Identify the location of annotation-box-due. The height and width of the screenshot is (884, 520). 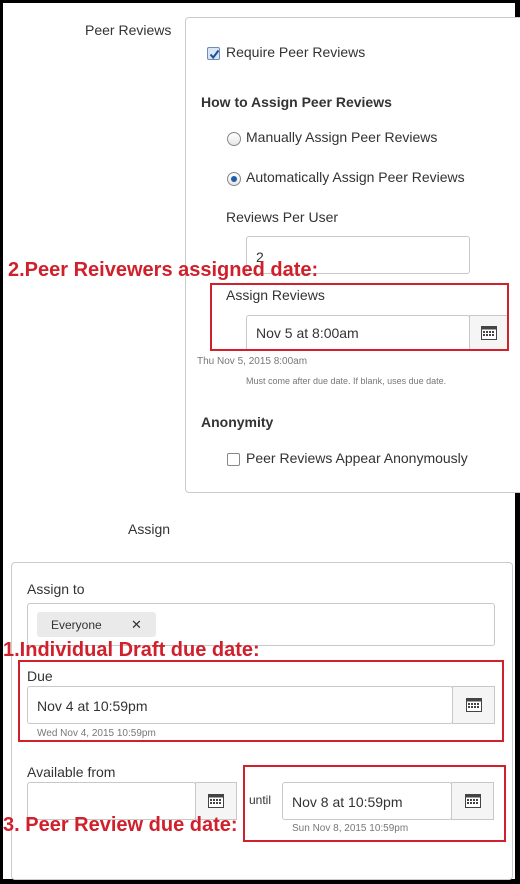
(261, 701).